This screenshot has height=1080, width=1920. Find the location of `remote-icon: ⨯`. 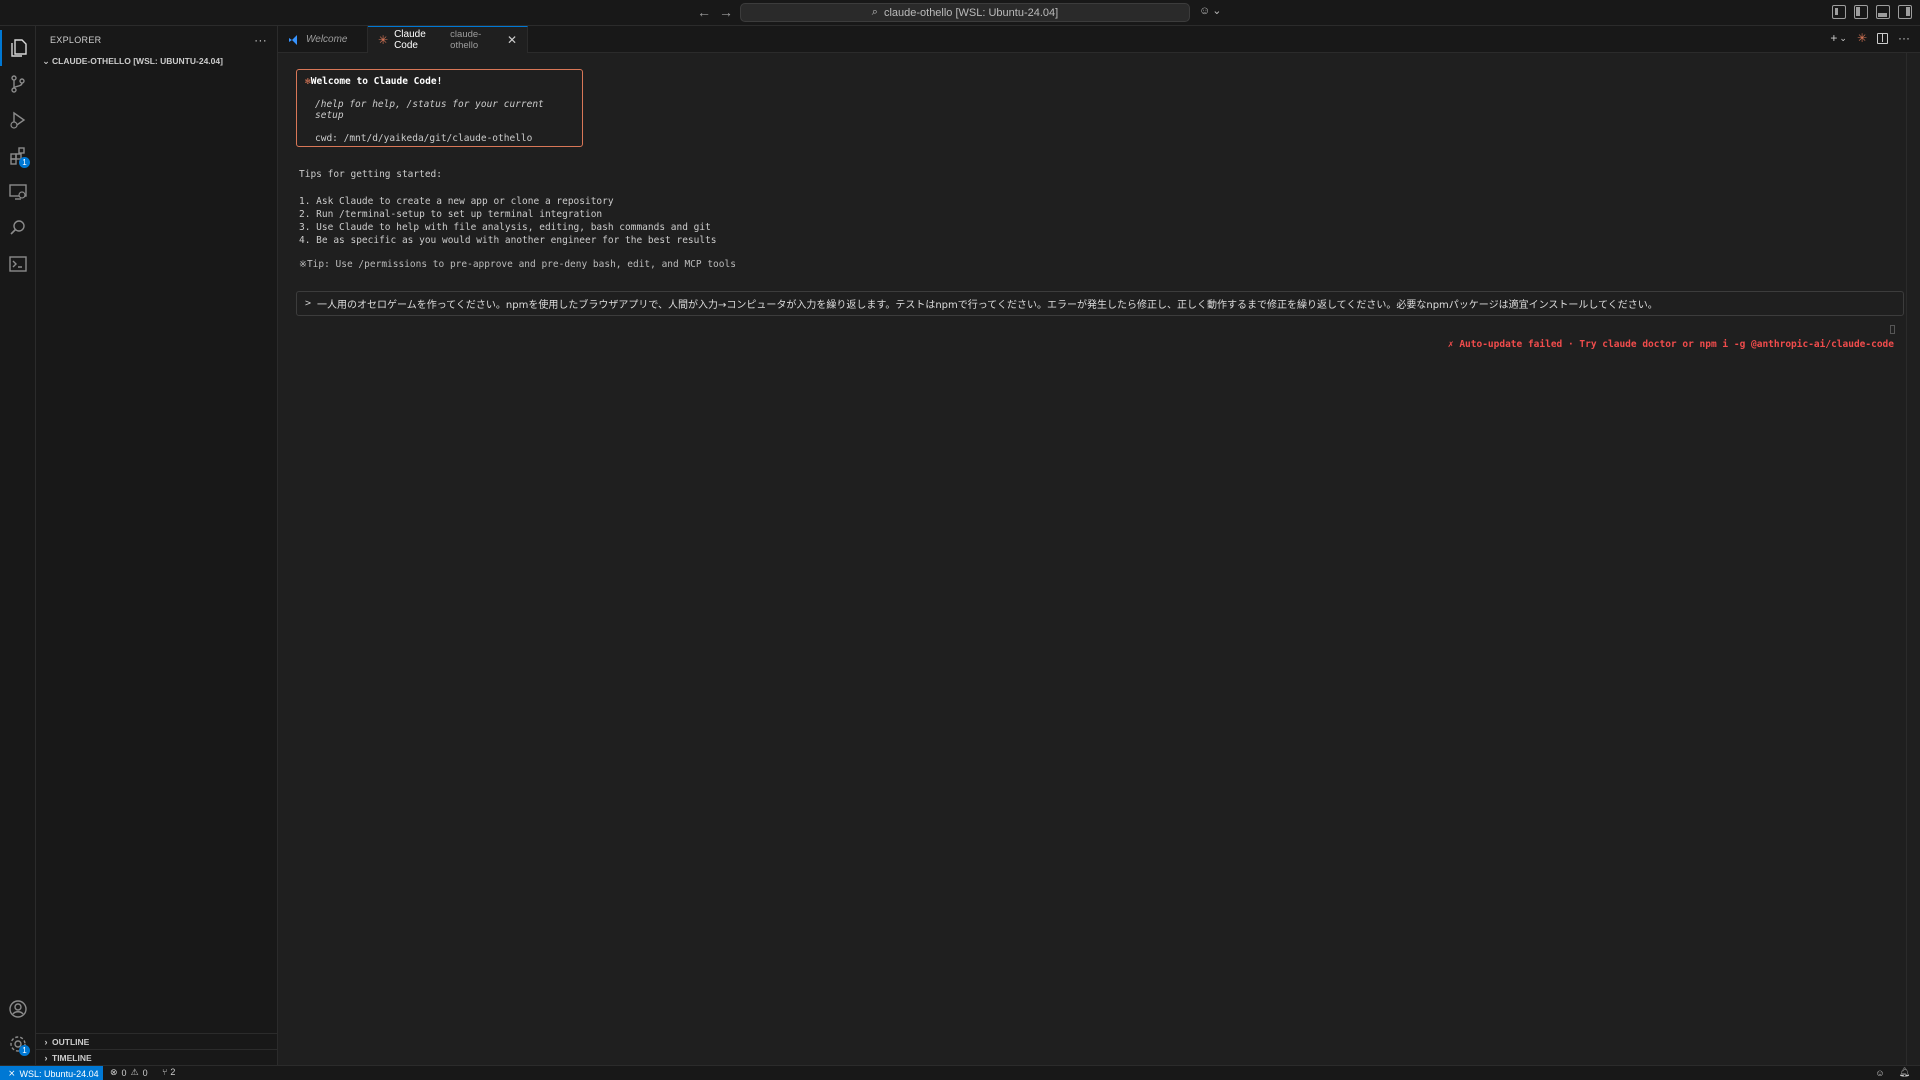

remote-icon: ⨯ is located at coordinates (12, 1073).